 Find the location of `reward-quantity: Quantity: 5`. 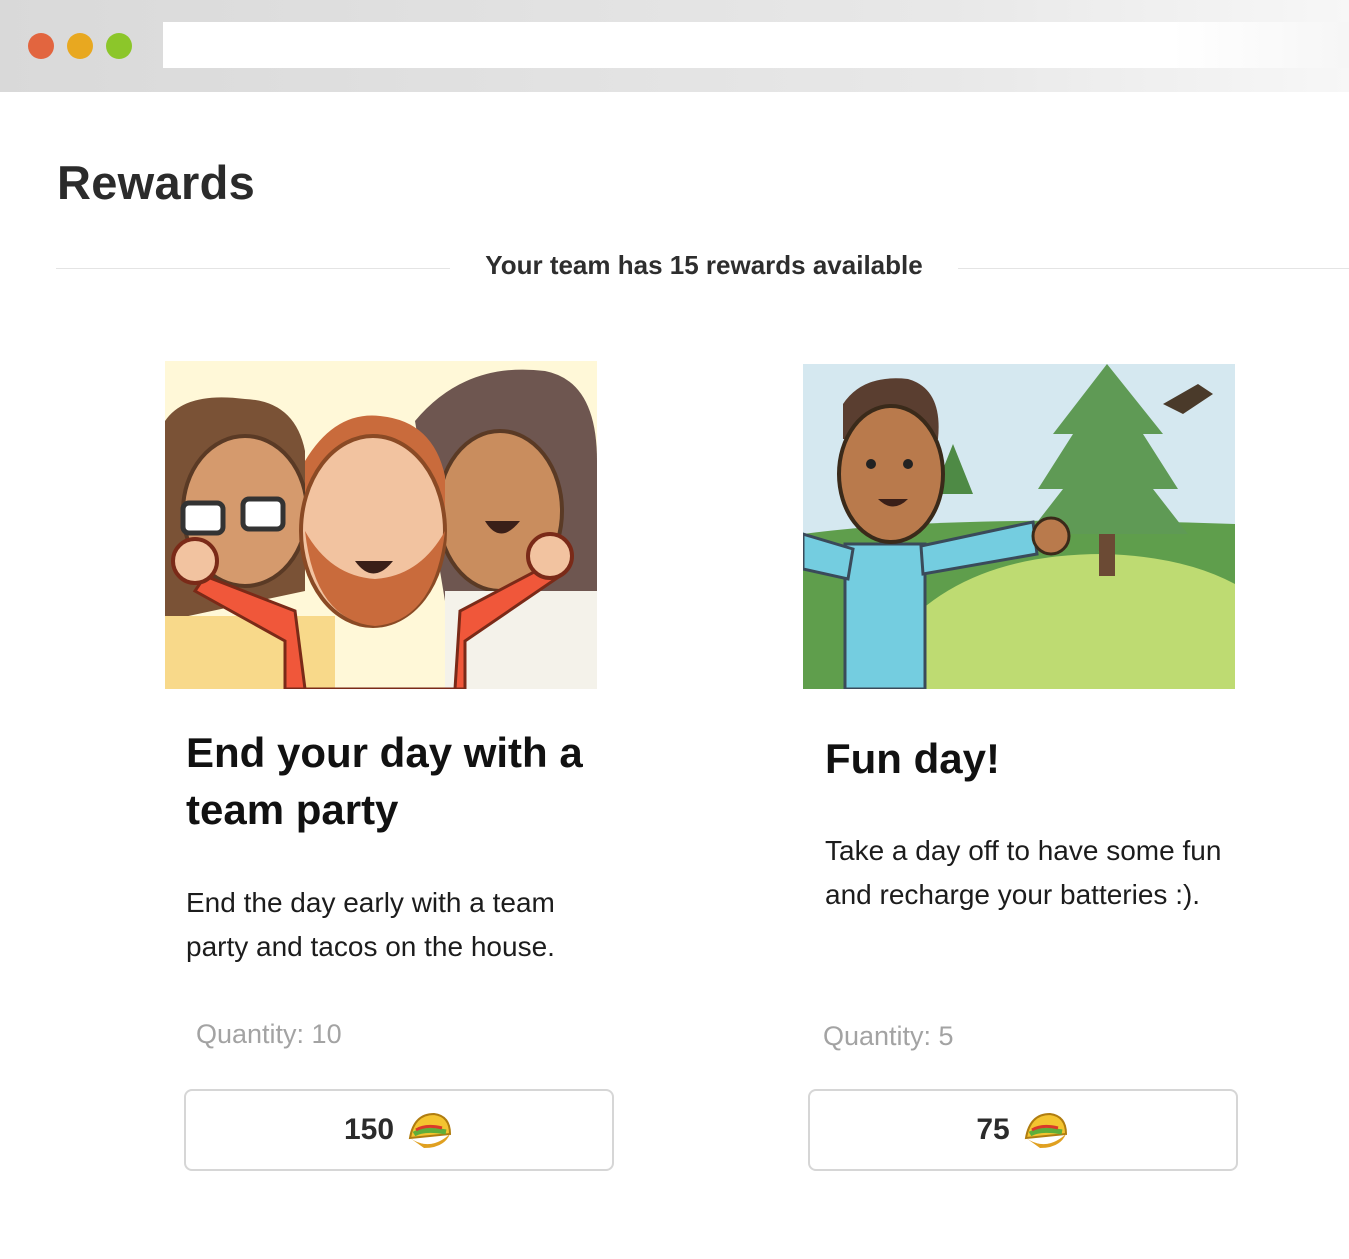

reward-quantity: Quantity: 5 is located at coordinates (888, 1036).